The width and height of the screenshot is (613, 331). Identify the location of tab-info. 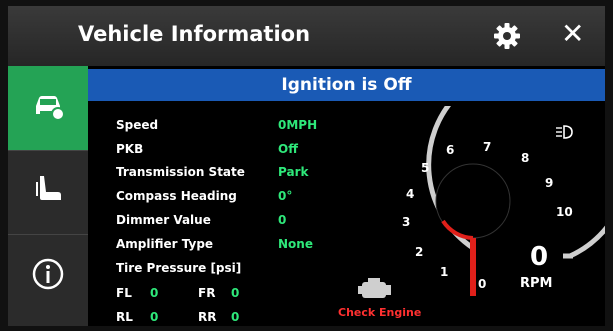
(48, 276).